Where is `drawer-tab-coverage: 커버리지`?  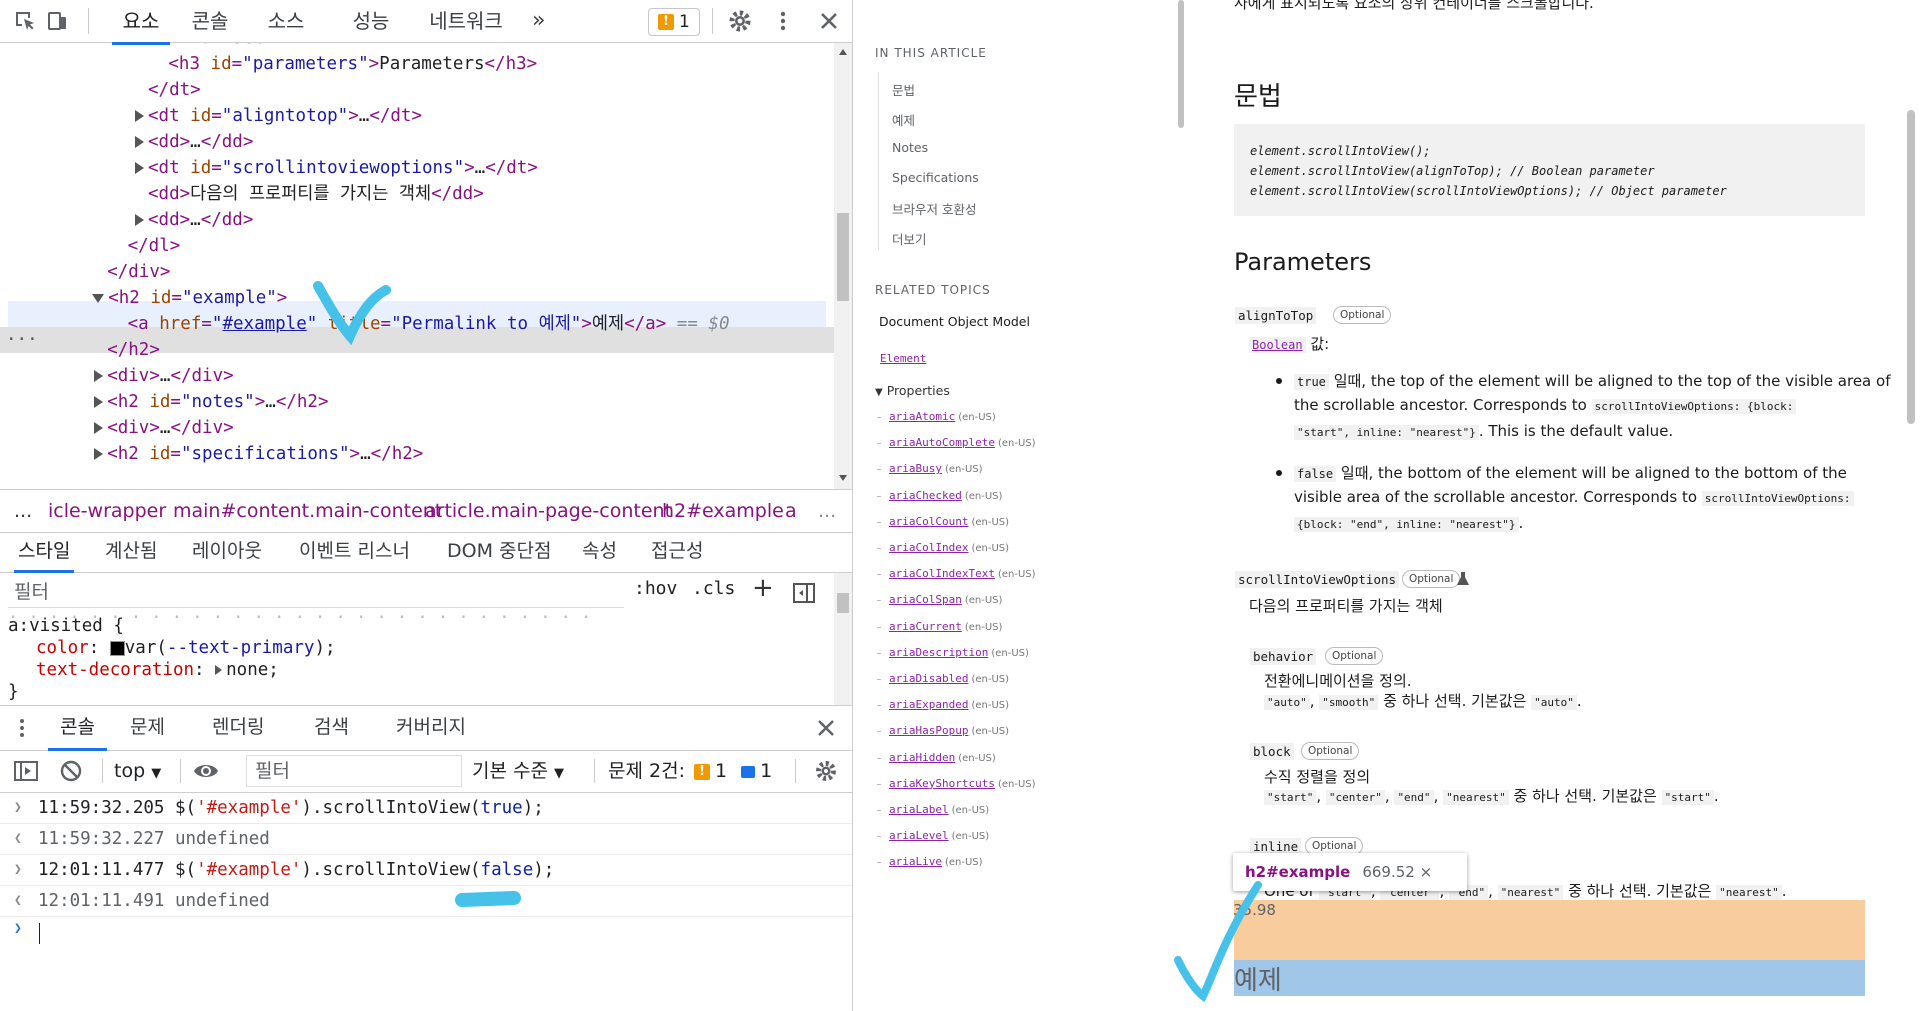 drawer-tab-coverage: 커버리지 is located at coordinates (431, 727).